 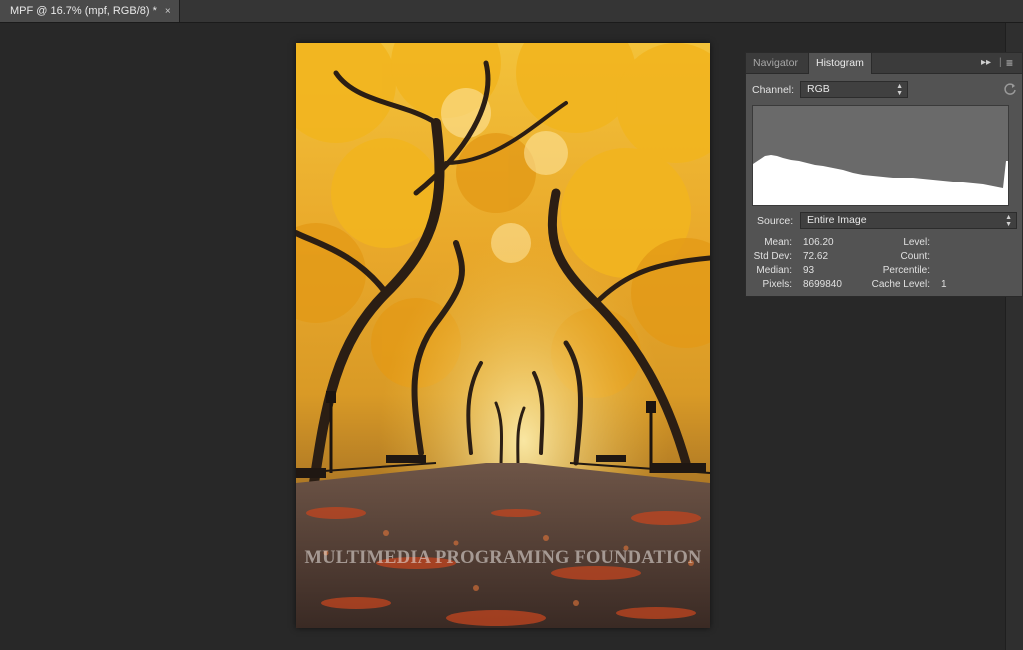 What do you see at coordinates (1010, 89) in the screenshot?
I see `refresh-icon` at bounding box center [1010, 89].